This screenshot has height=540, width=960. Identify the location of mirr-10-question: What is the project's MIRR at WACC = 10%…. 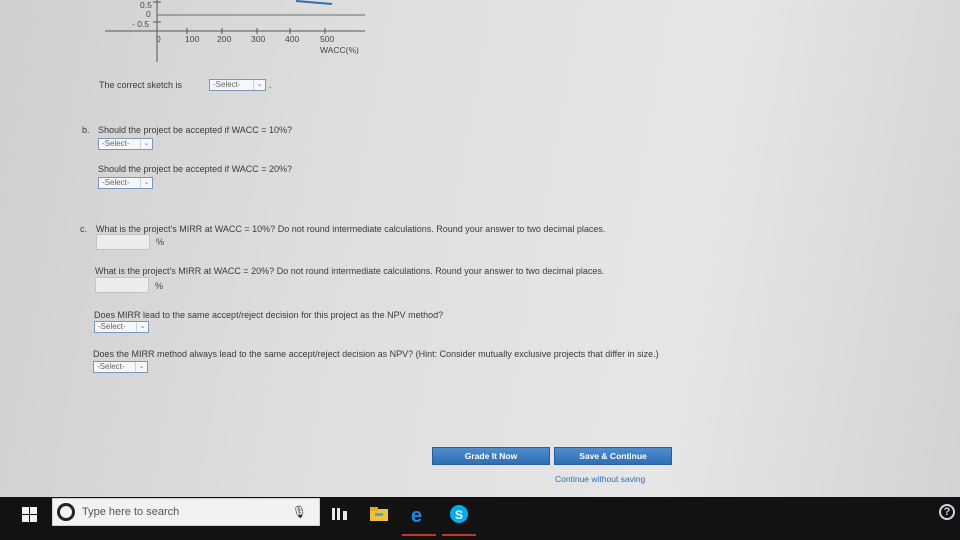
(351, 229).